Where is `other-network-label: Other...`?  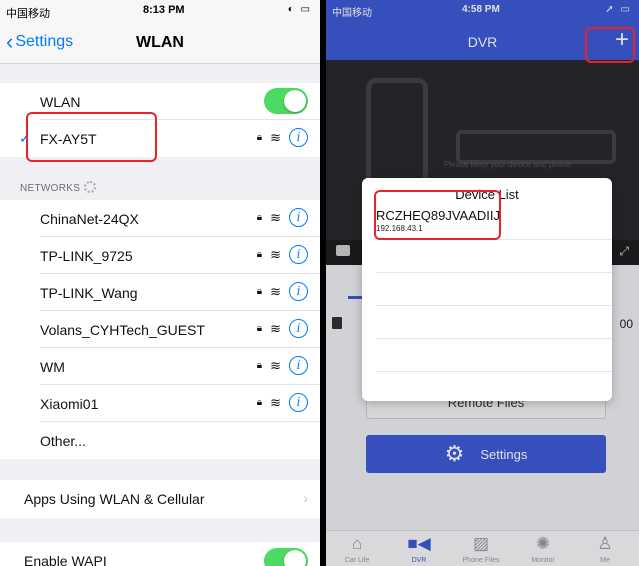
other-network-label: Other... is located at coordinates (63, 441).